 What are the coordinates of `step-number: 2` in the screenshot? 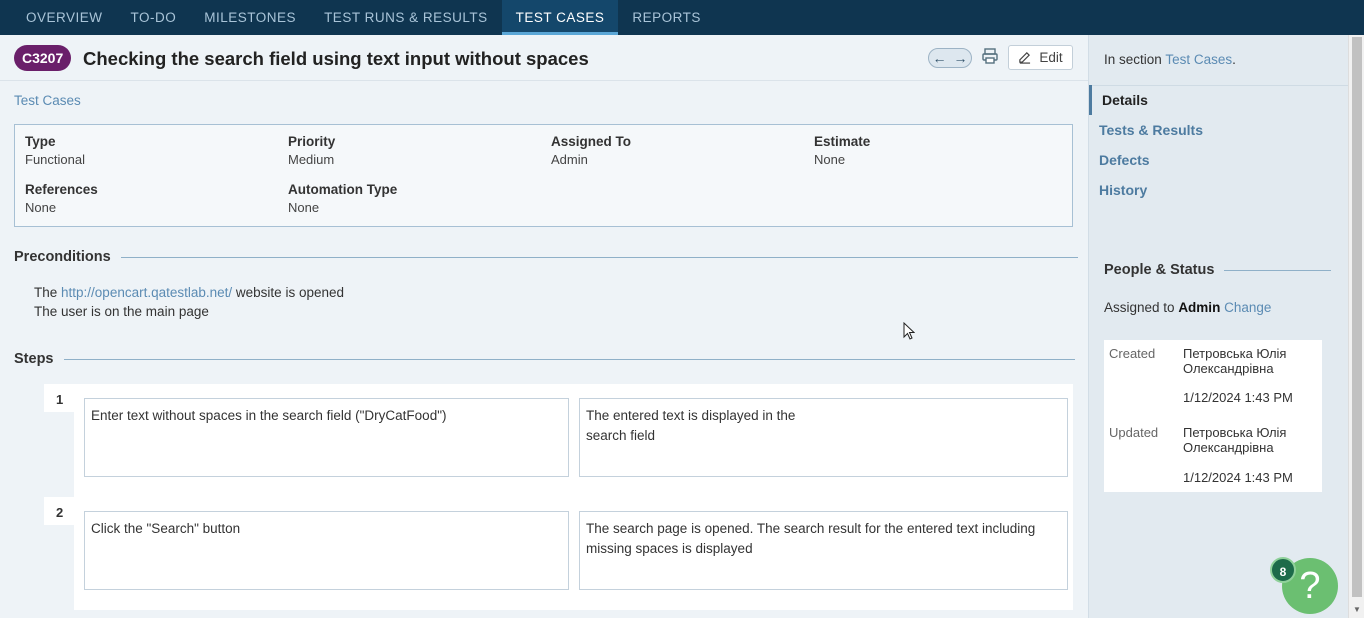 It's located at (59, 511).